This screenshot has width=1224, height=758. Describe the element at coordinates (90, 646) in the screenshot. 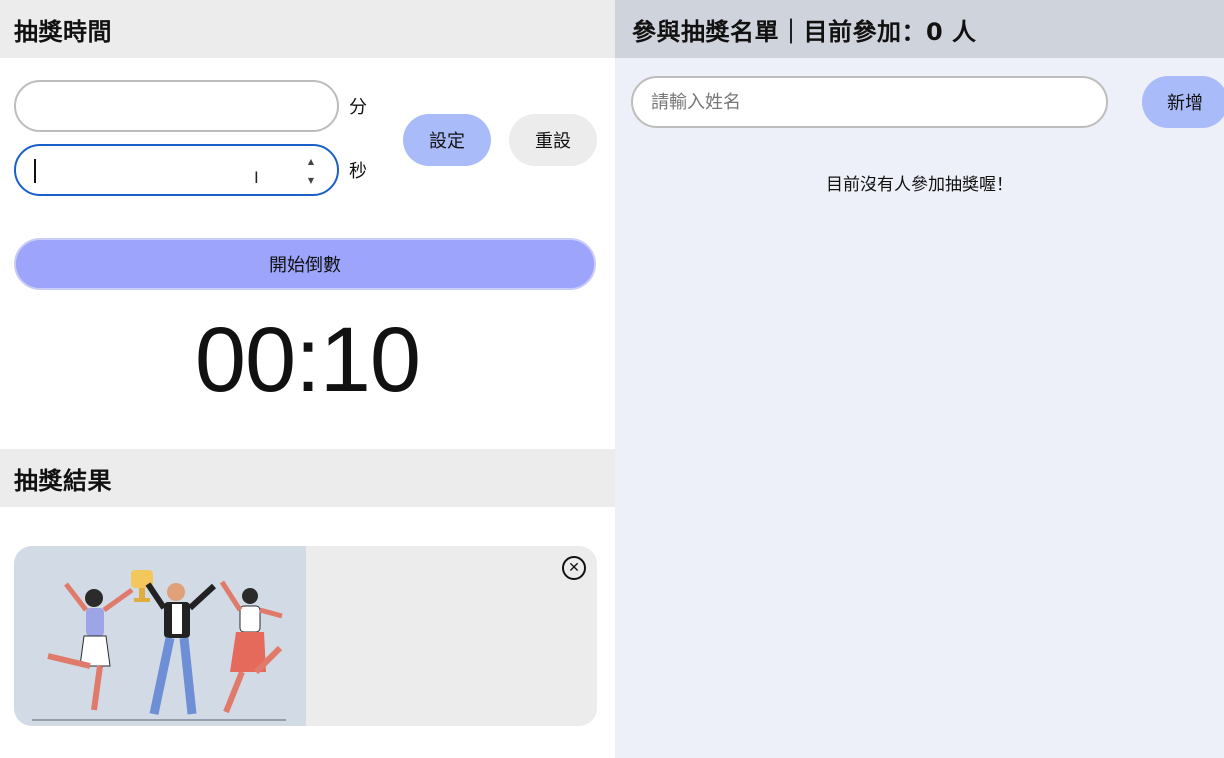

I see `person-left` at that location.